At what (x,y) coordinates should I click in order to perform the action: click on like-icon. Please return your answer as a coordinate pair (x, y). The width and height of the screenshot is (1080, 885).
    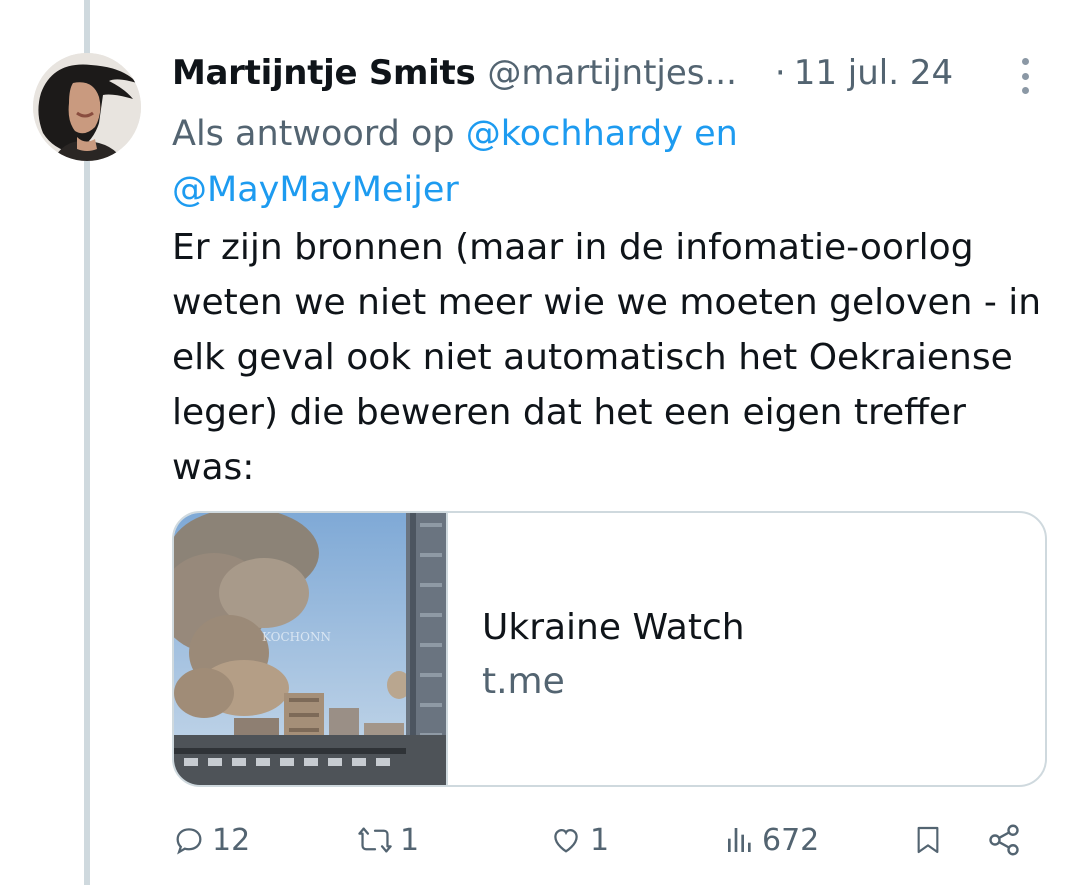
    Looking at the image, I should click on (566, 840).